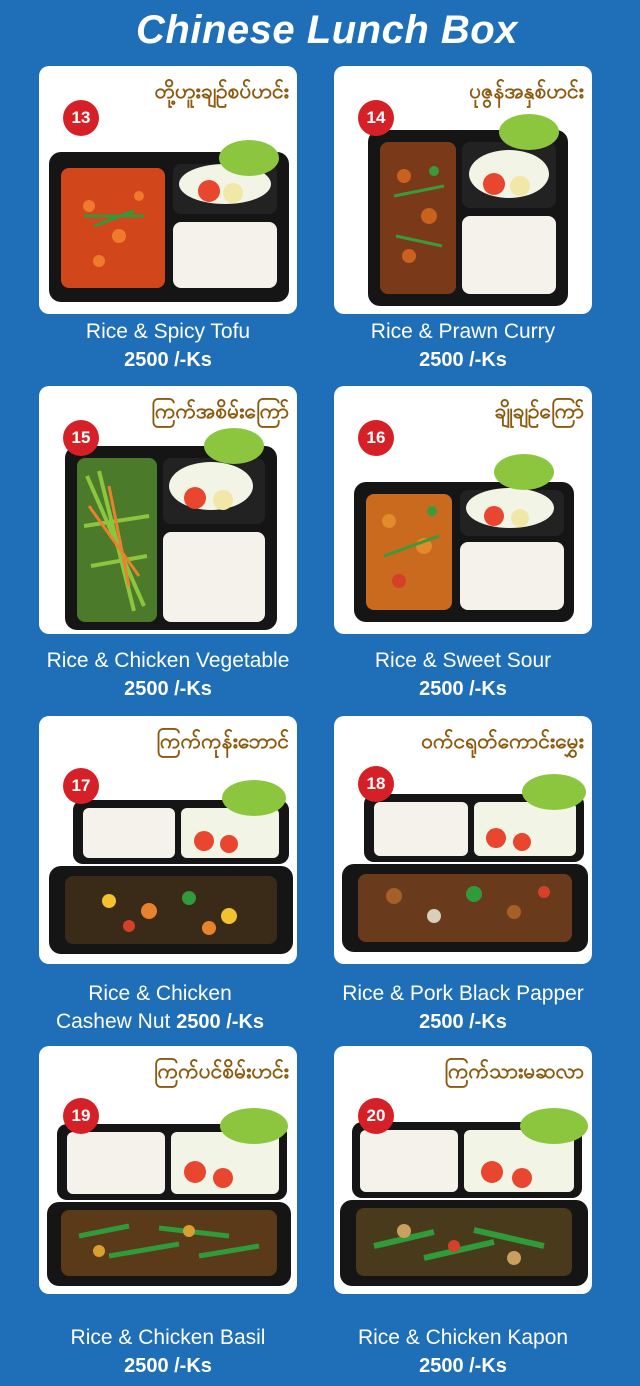 This screenshot has height=1386, width=640. Describe the element at coordinates (327, 30) in the screenshot. I see `page-title: Chinese Lunch Box` at that location.